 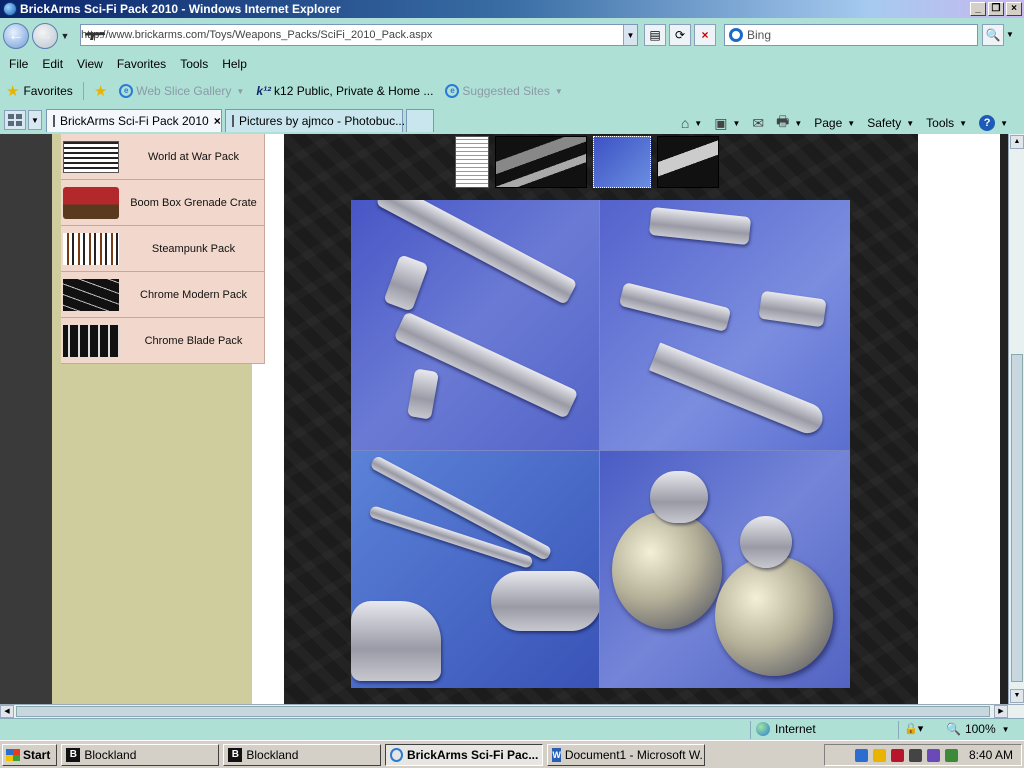 What do you see at coordinates (993, 123) in the screenshot?
I see `help-menu: ? ▼` at bounding box center [993, 123].